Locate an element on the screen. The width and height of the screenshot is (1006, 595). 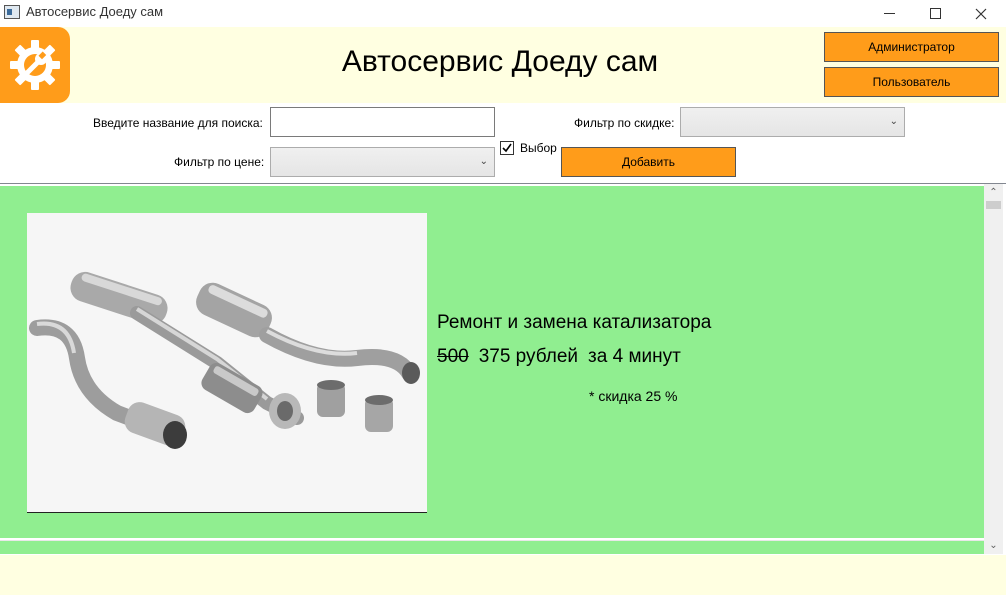
service-price: 500 375 рублей за 4 минут is located at coordinates (559, 357).